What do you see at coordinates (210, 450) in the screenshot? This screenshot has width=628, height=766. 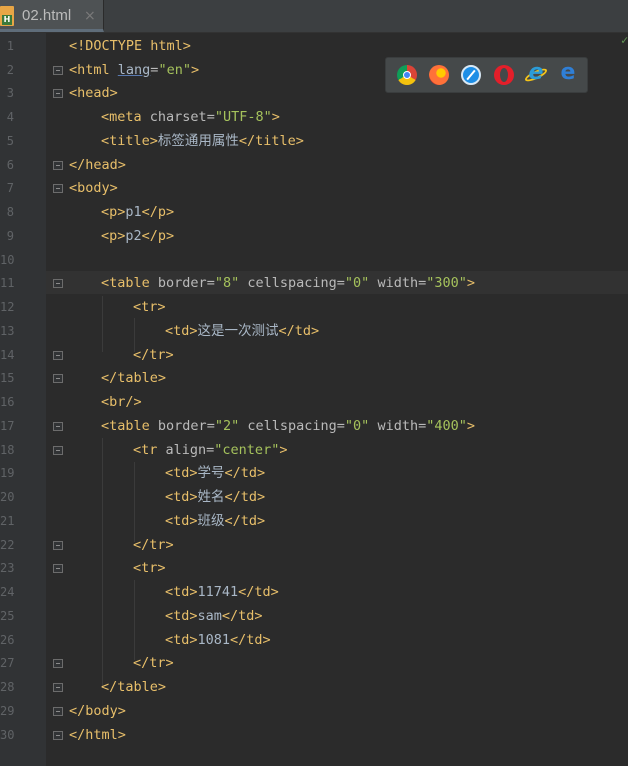 I see `code-line-18: <tr align="center">` at bounding box center [210, 450].